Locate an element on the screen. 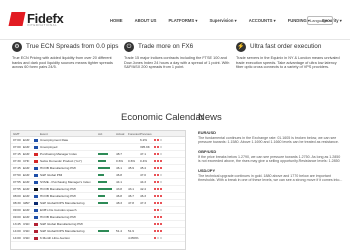 The width and height of the screenshot is (350, 250). event-name: S&P Global PMI is located at coordinates (51, 175).